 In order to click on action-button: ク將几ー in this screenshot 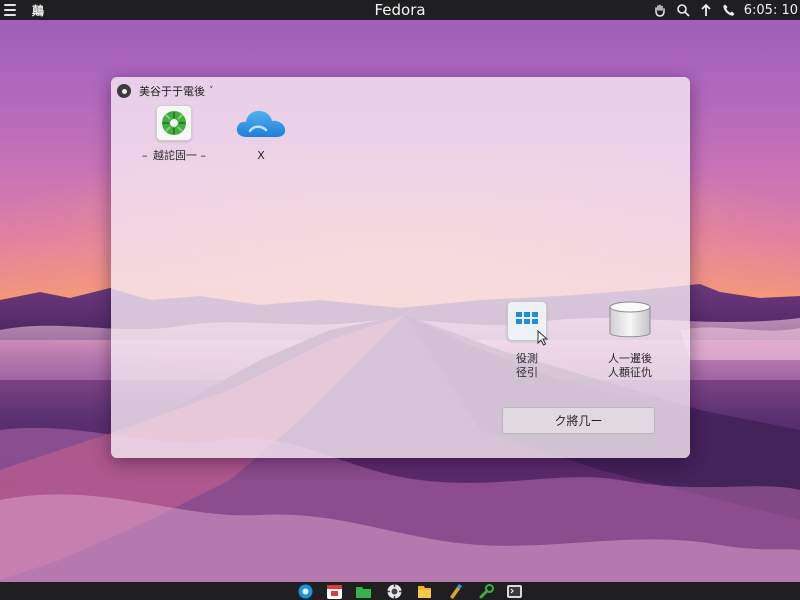, I will do `click(578, 420)`.